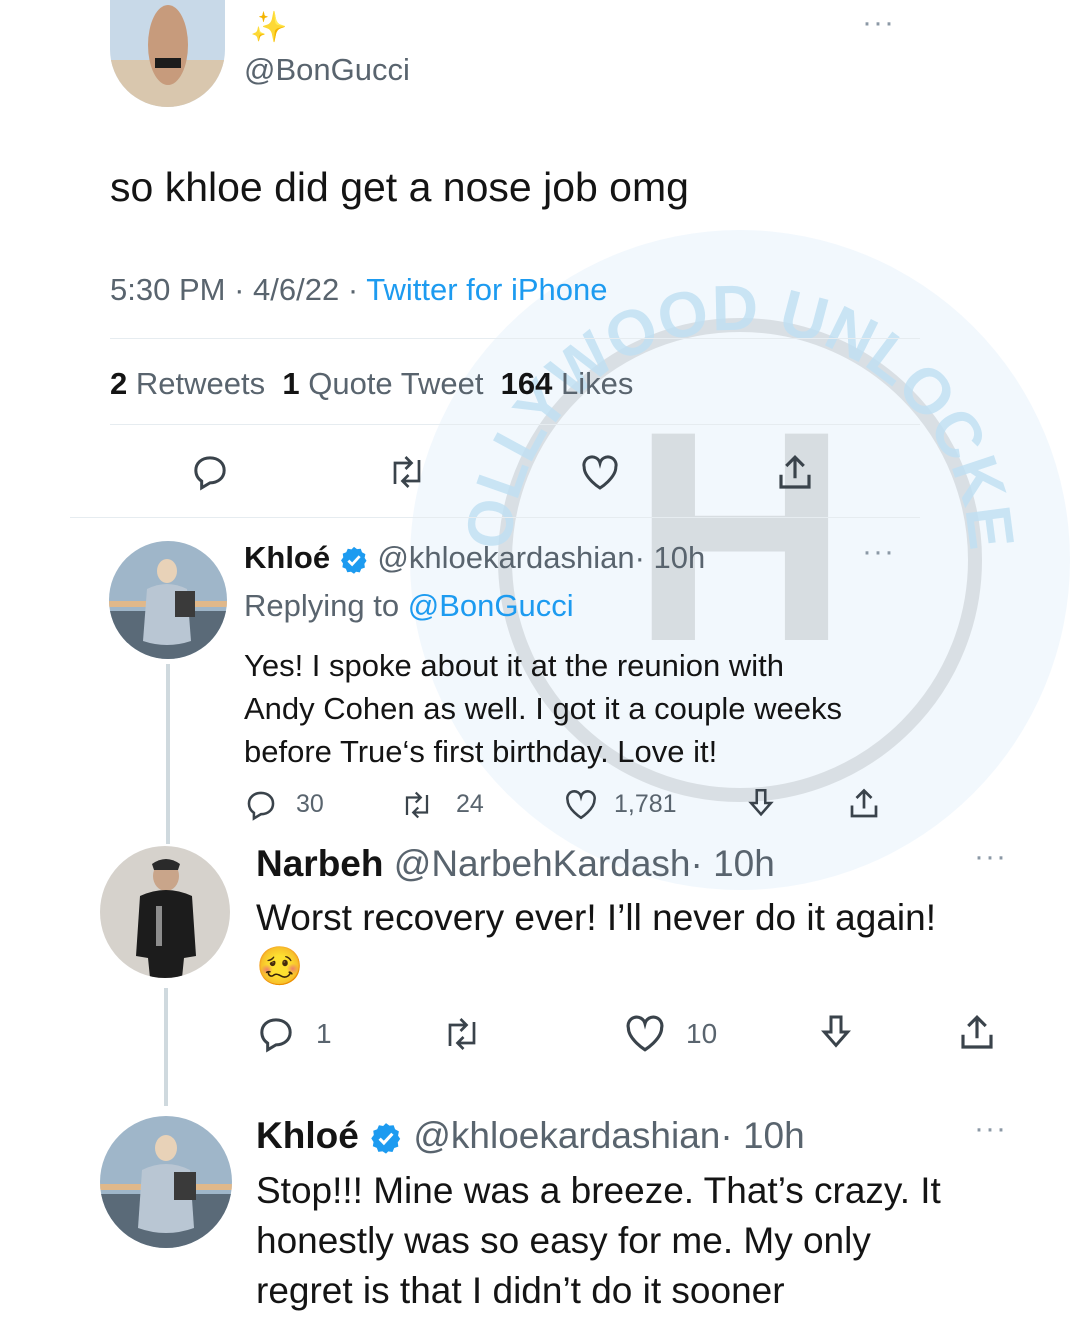 Image resolution: width=1080 pixels, height=1331 pixels. Describe the element at coordinates (526, 383) in the screenshot. I see `likes-count: 164` at that location.